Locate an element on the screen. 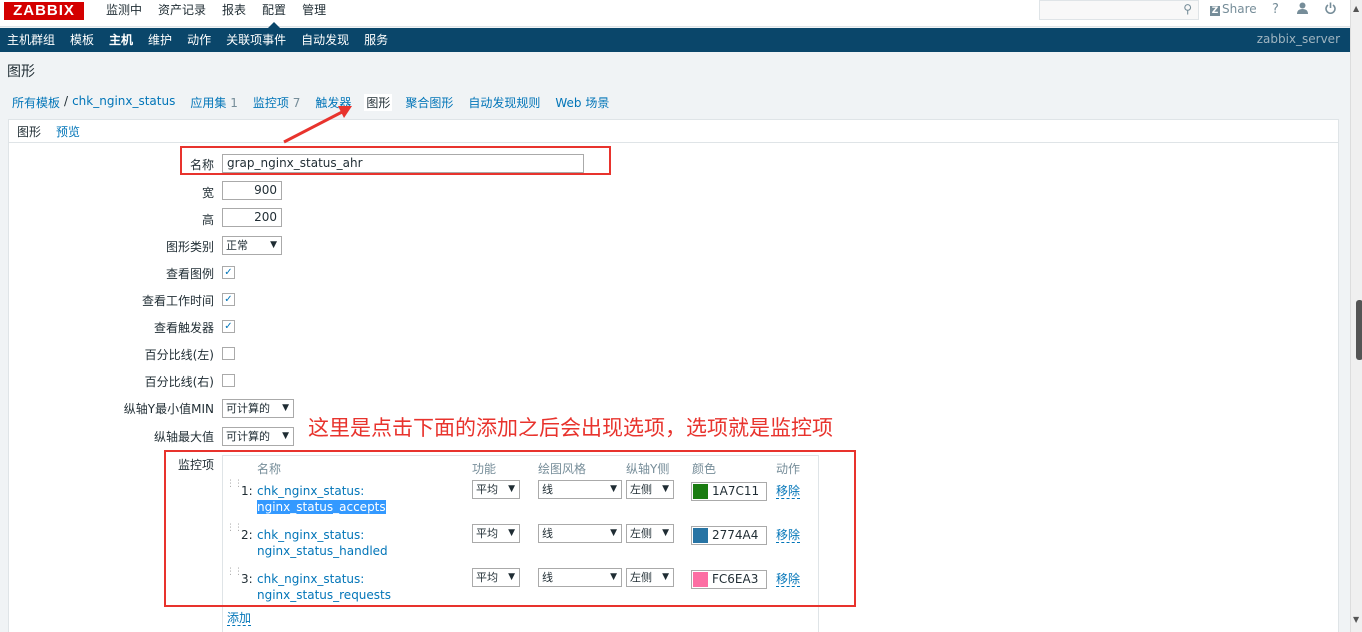 The width and height of the screenshot is (1362, 632). submenu-host-groups: 主机群组 is located at coordinates (31, 40).